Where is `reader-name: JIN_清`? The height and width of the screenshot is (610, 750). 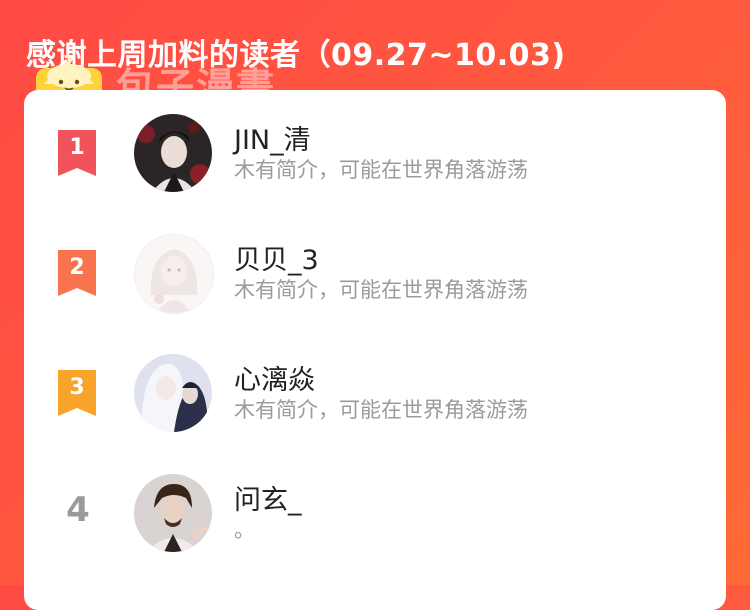 reader-name: JIN_清 is located at coordinates (272, 140).